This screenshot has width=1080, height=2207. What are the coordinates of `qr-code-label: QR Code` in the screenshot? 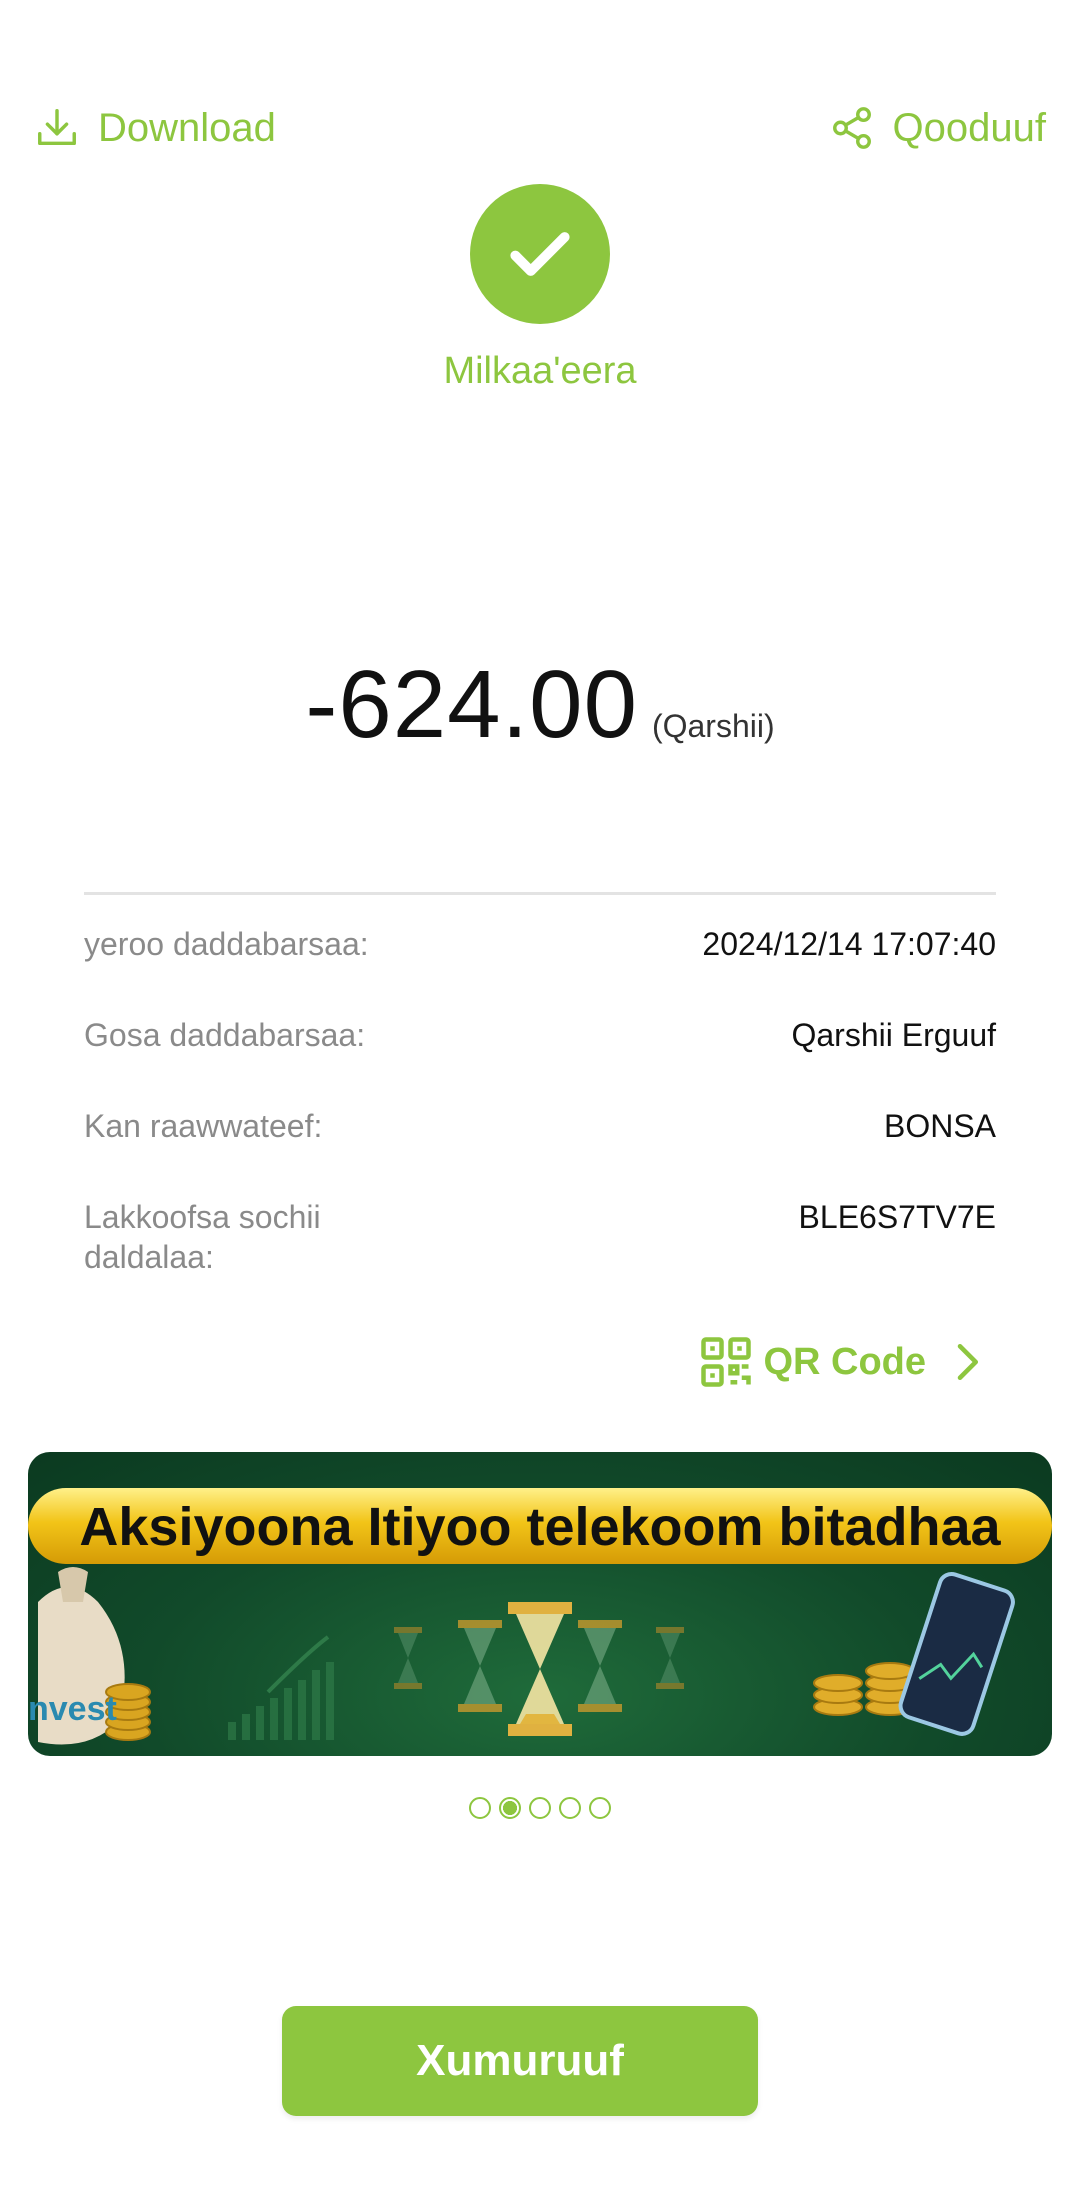 It's located at (844, 1361).